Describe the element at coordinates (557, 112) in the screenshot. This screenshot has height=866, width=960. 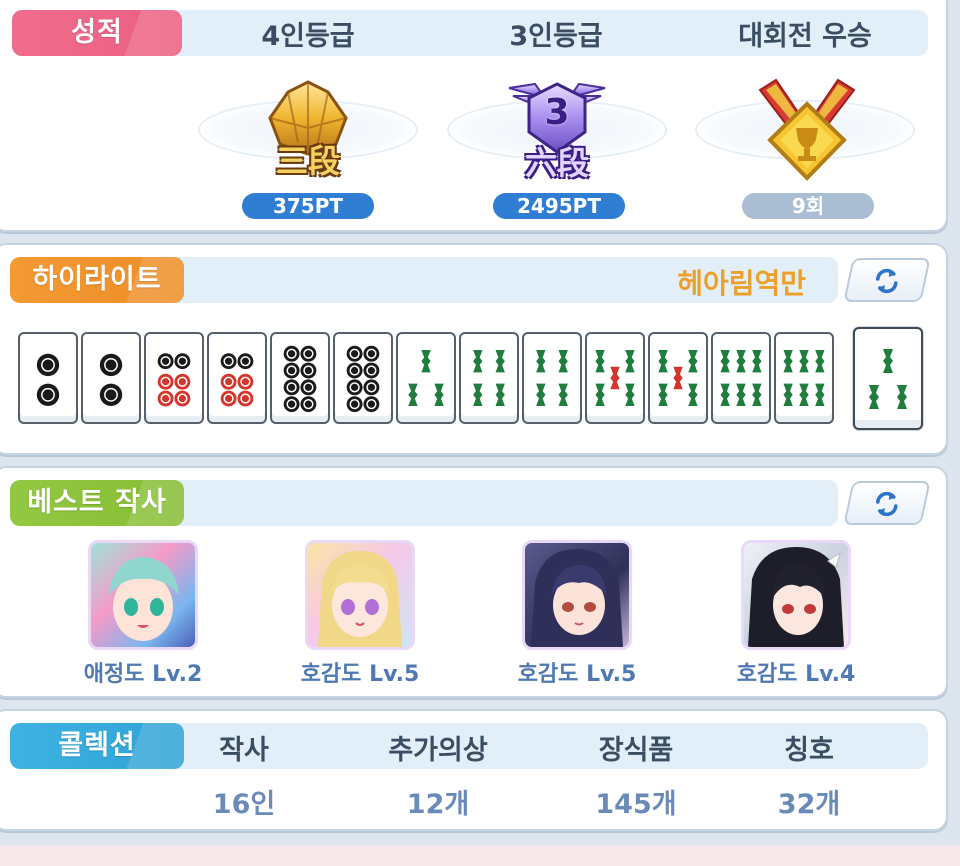
I see `grade-3p-badge-number: 3` at that location.